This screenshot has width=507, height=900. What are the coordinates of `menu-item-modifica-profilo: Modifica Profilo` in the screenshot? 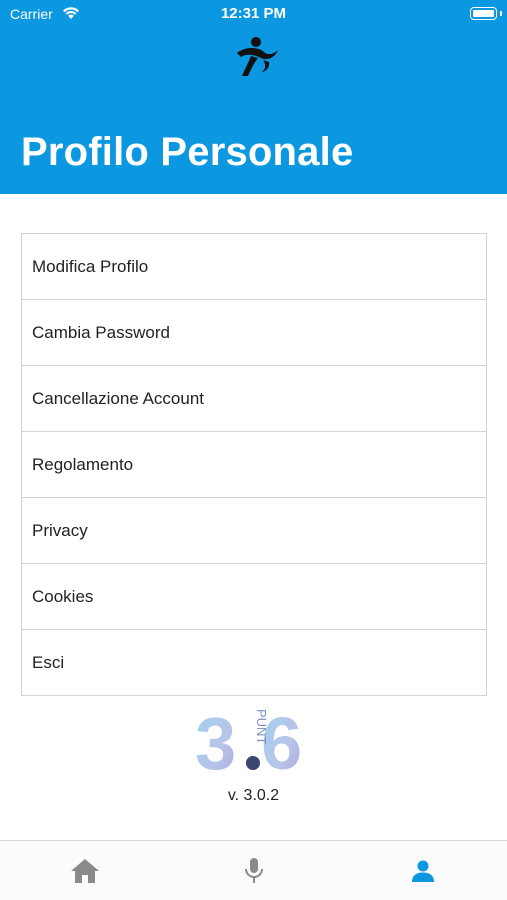 It's located at (254, 267).